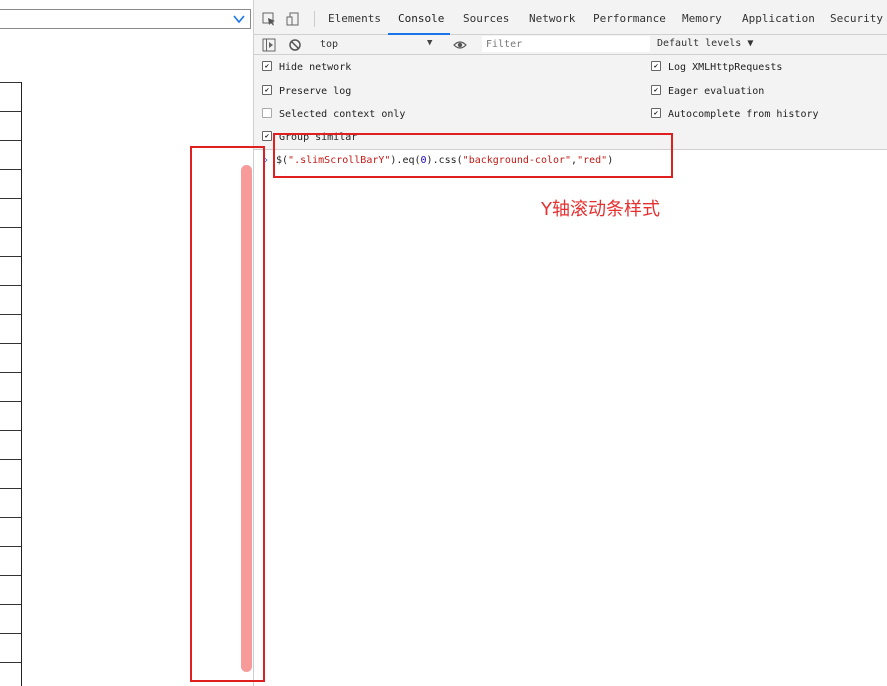  I want to click on setting-label: Eager evaluation, so click(716, 91).